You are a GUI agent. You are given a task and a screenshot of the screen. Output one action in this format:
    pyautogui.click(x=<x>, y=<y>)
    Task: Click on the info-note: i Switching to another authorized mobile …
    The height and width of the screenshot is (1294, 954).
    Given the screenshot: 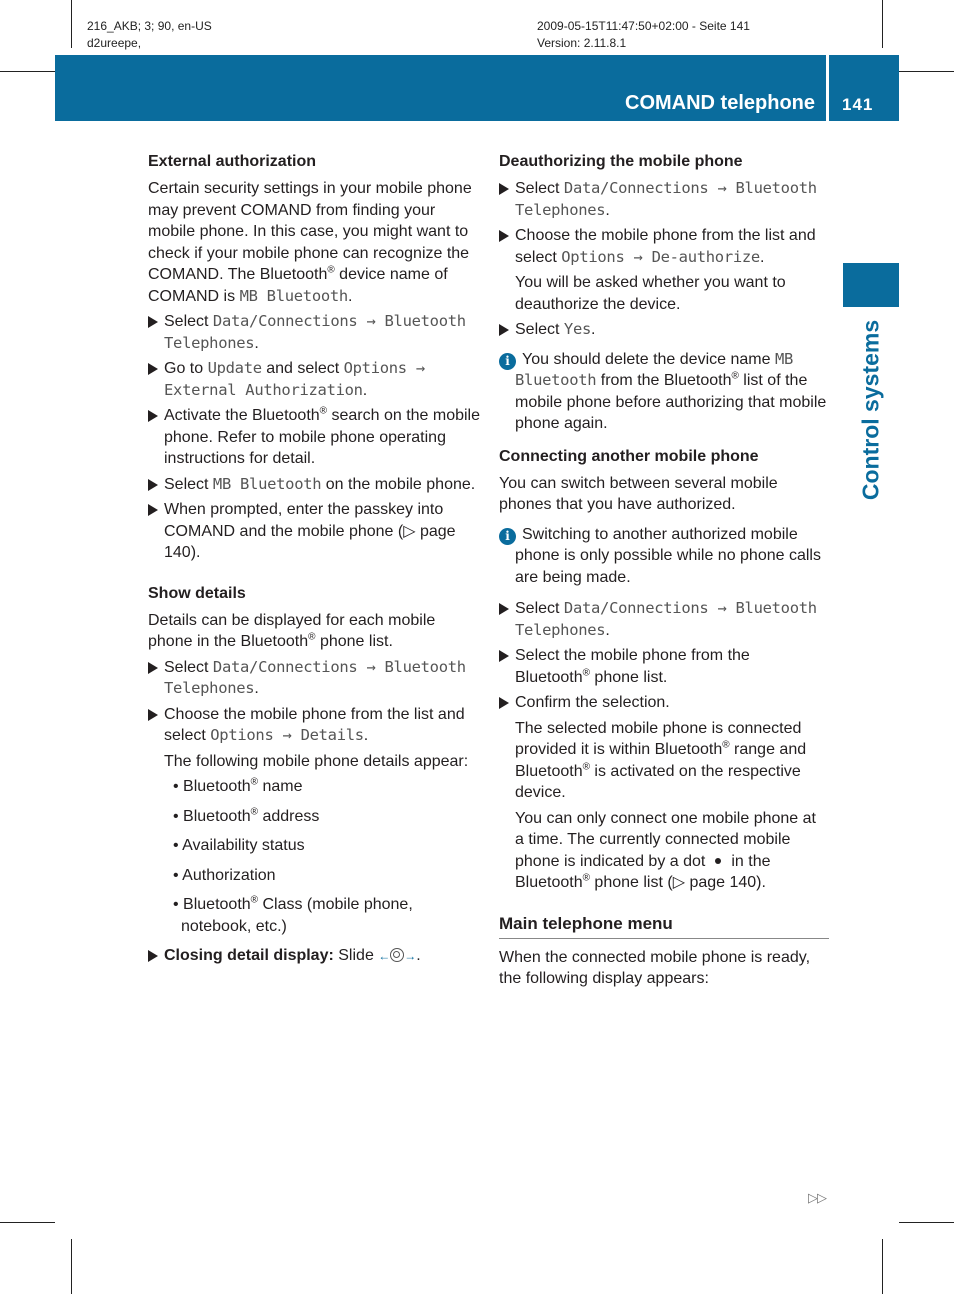 What is the action you would take?
    pyautogui.click(x=664, y=556)
    